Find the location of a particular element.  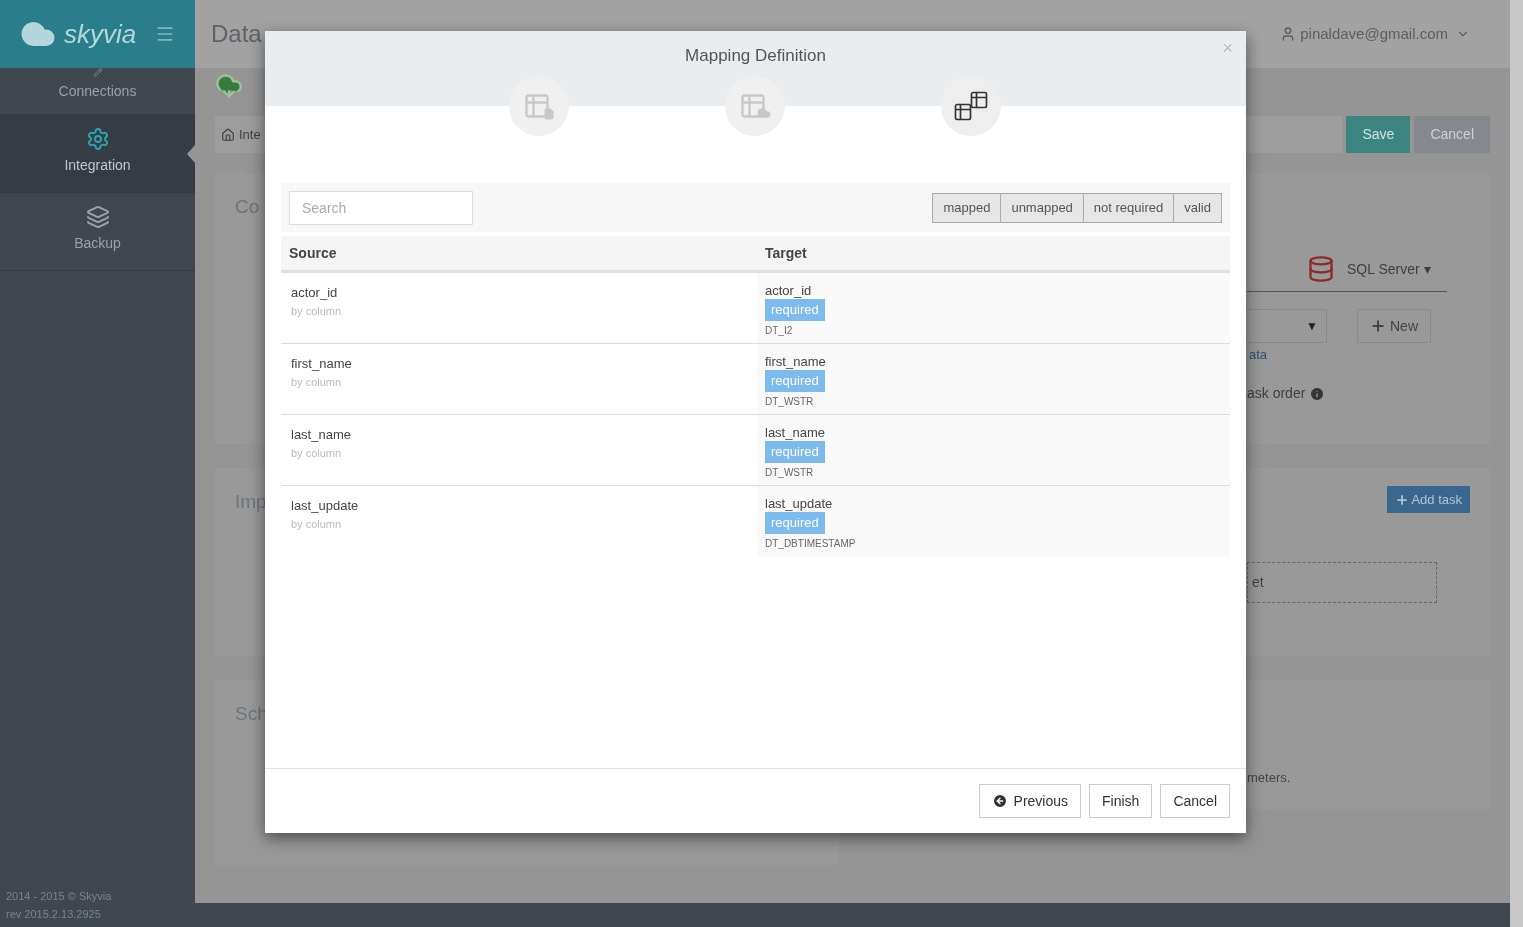

schedule-note: meters. is located at coordinates (1269, 778).